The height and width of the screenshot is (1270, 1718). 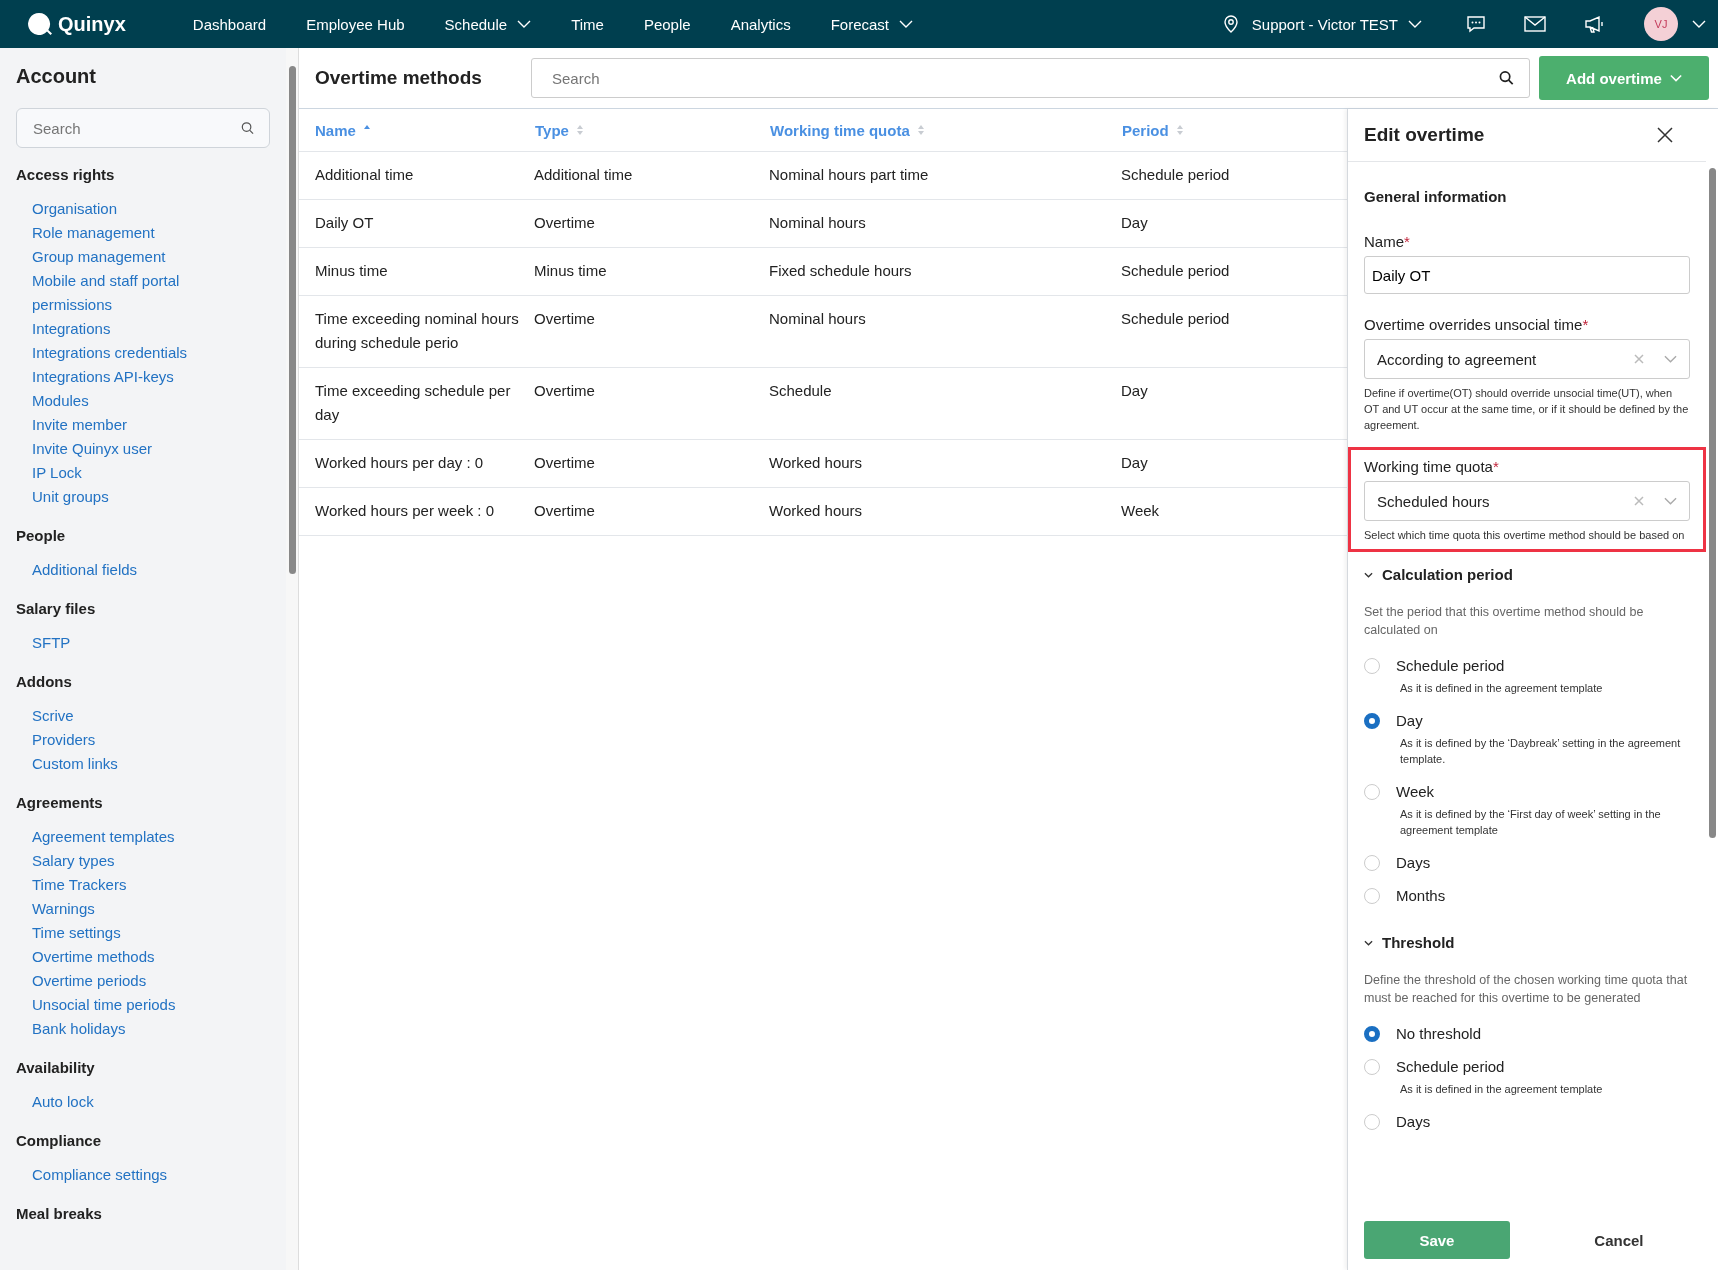 What do you see at coordinates (119, 909) in the screenshot?
I see `sidebar-link: Warnings` at bounding box center [119, 909].